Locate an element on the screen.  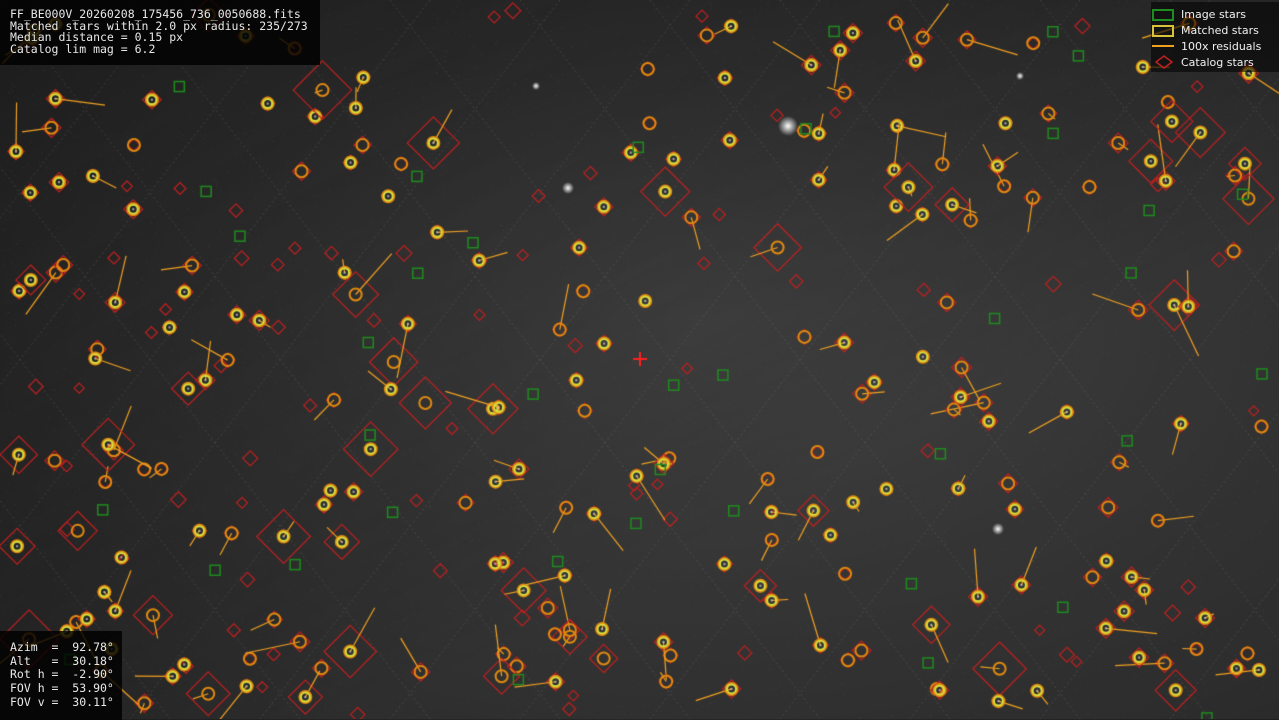
catalog-star-diamond-icon is located at coordinates (1166, 62).